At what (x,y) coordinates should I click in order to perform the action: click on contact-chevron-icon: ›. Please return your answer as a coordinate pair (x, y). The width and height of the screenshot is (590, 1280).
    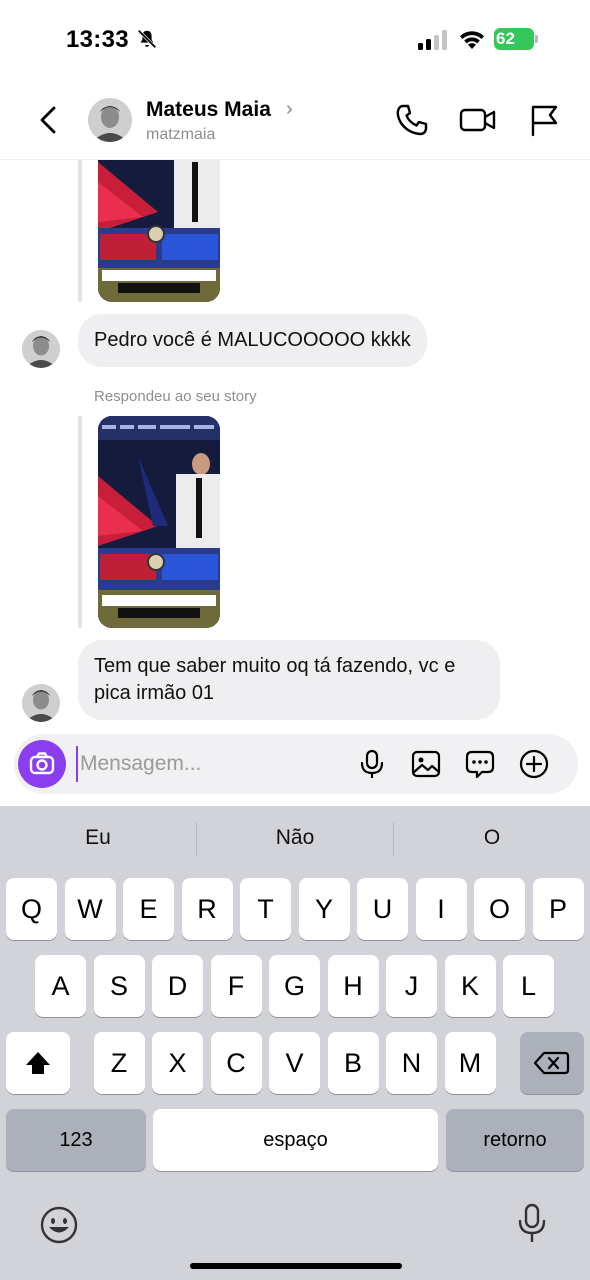
    Looking at the image, I should click on (289, 109).